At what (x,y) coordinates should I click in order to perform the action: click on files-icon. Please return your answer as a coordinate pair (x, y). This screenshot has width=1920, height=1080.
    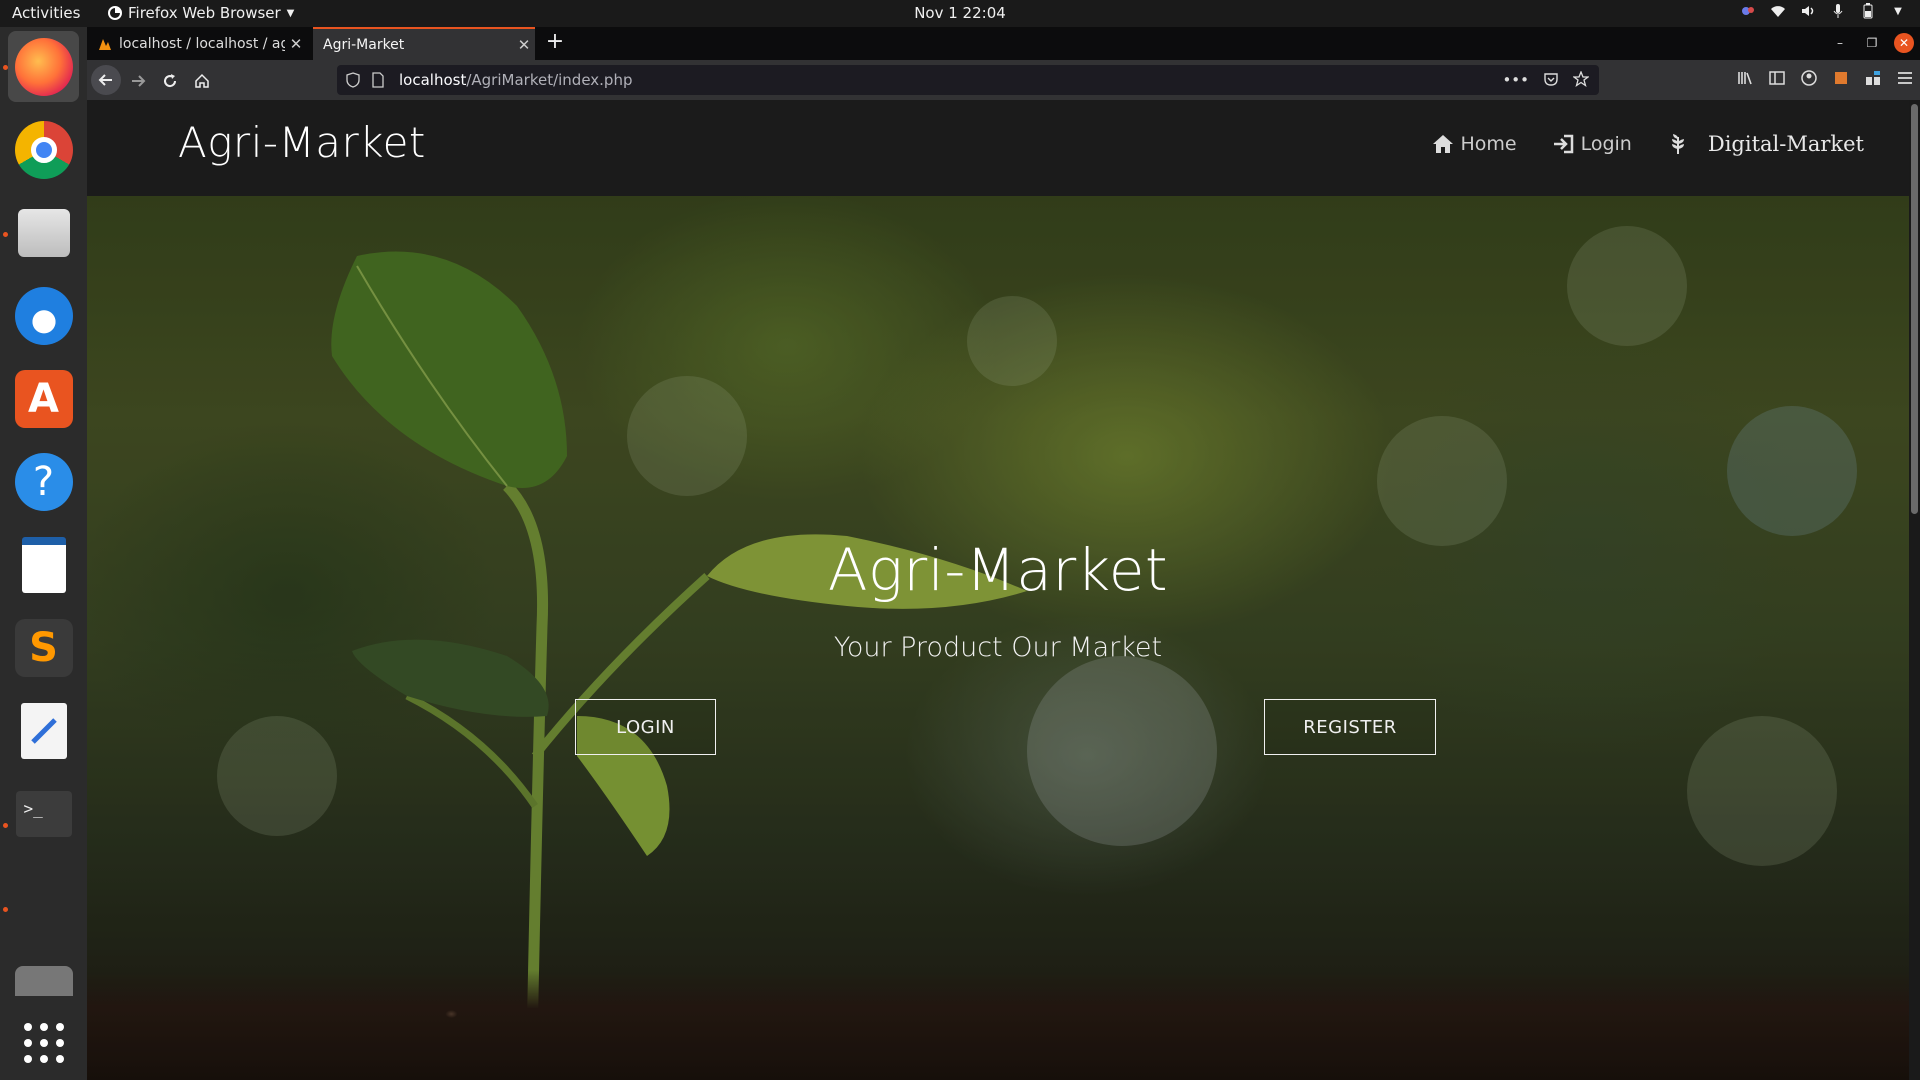
    Looking at the image, I should click on (43, 232).